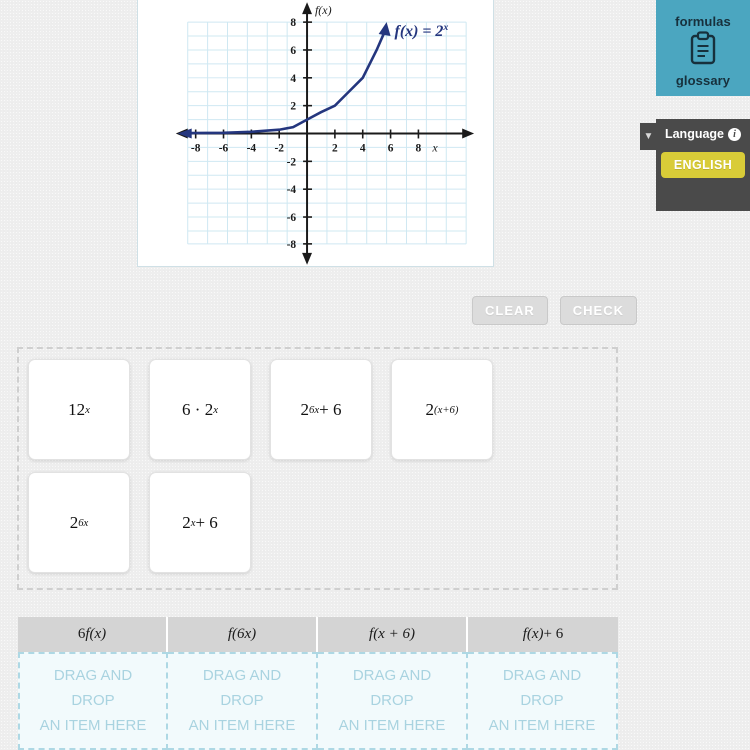 This screenshot has height=750, width=750. I want to click on glossary-tool: glossary, so click(703, 59).